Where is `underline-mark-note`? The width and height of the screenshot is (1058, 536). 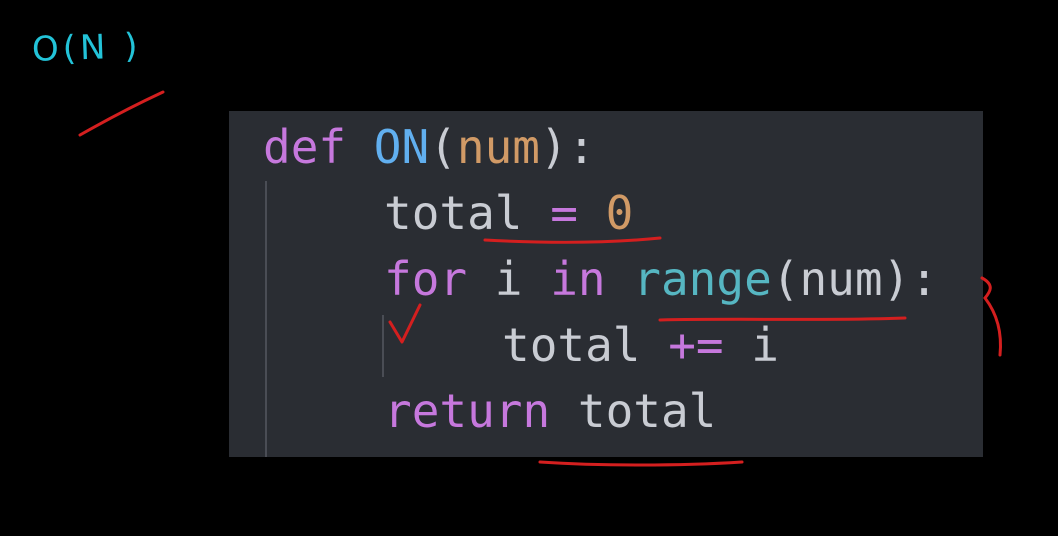
underline-mark-note is located at coordinates (121, 113).